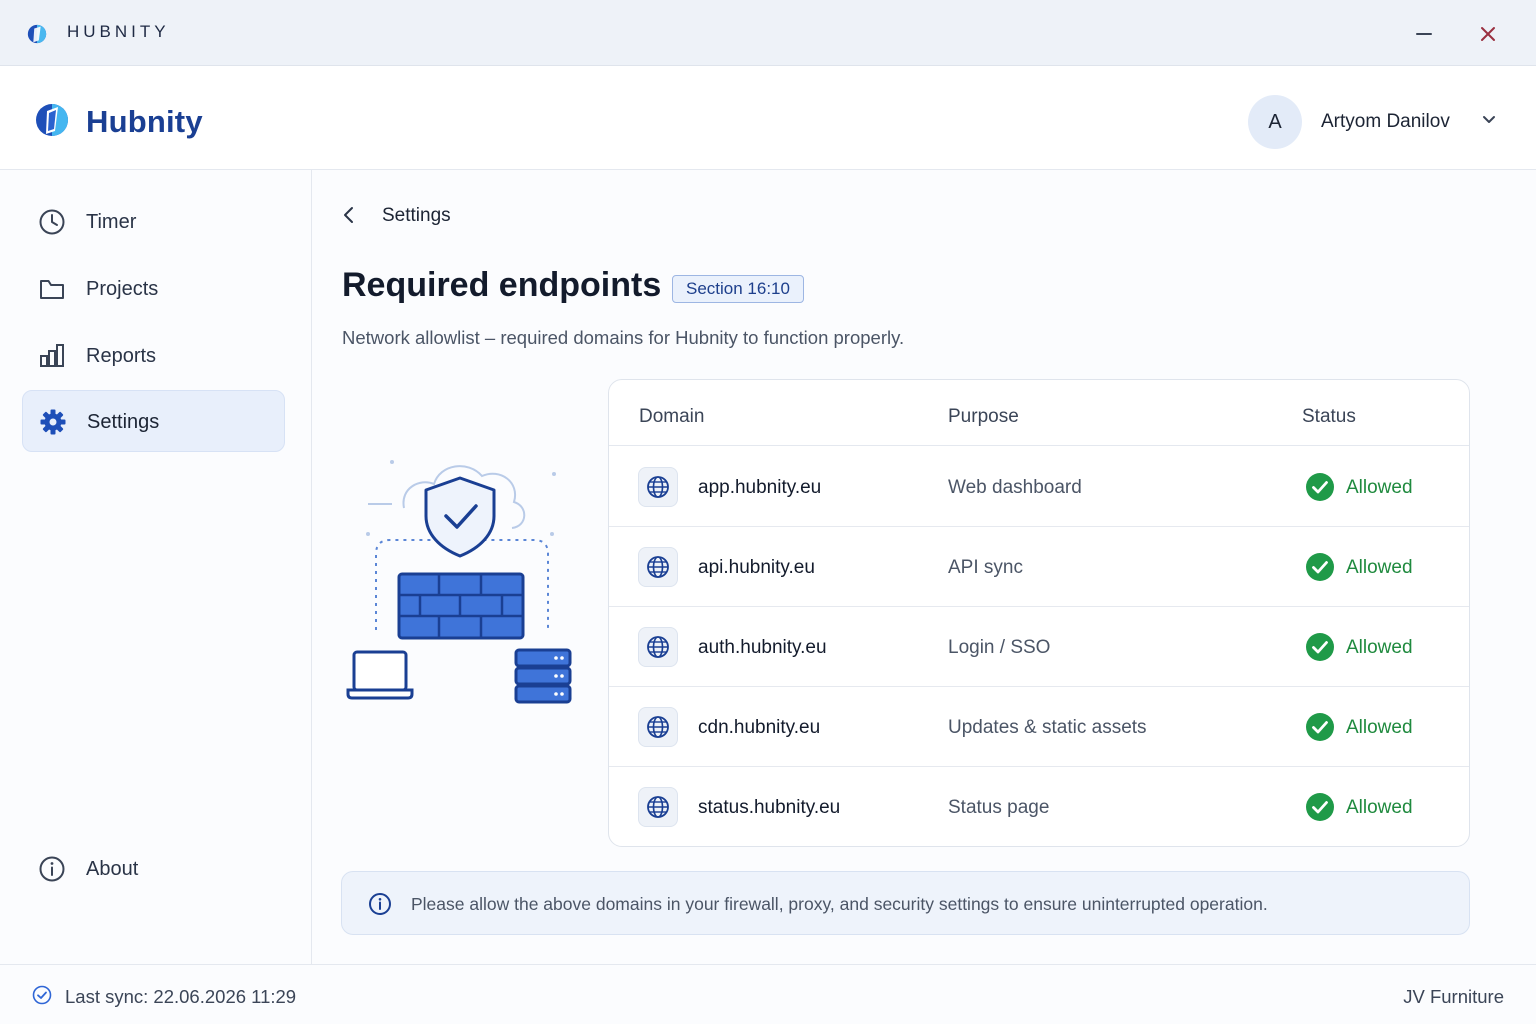 This screenshot has width=1536, height=1024. Describe the element at coordinates (1489, 120) in the screenshot. I see `chevron-down-icon` at that location.